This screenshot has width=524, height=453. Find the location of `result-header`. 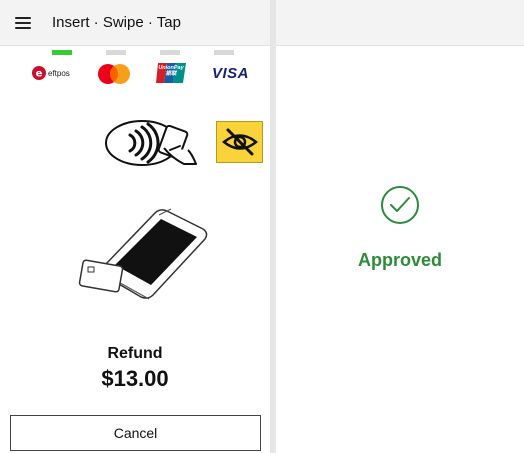

result-header is located at coordinates (400, 23).